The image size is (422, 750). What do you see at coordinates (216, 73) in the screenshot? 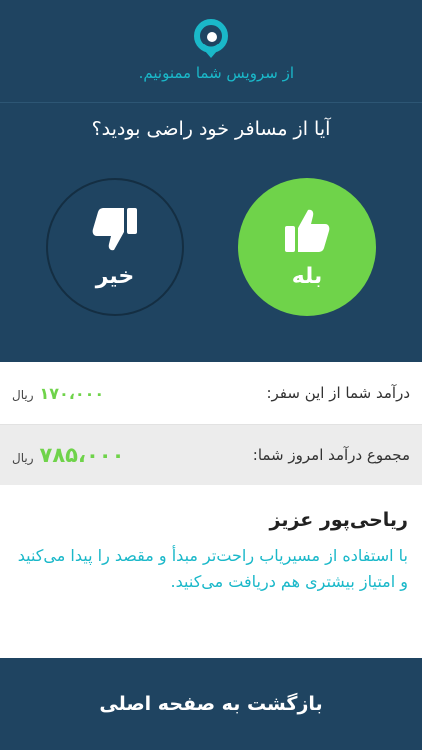
I see `thanks-text: از سرویس شما ممنونیم.` at bounding box center [216, 73].